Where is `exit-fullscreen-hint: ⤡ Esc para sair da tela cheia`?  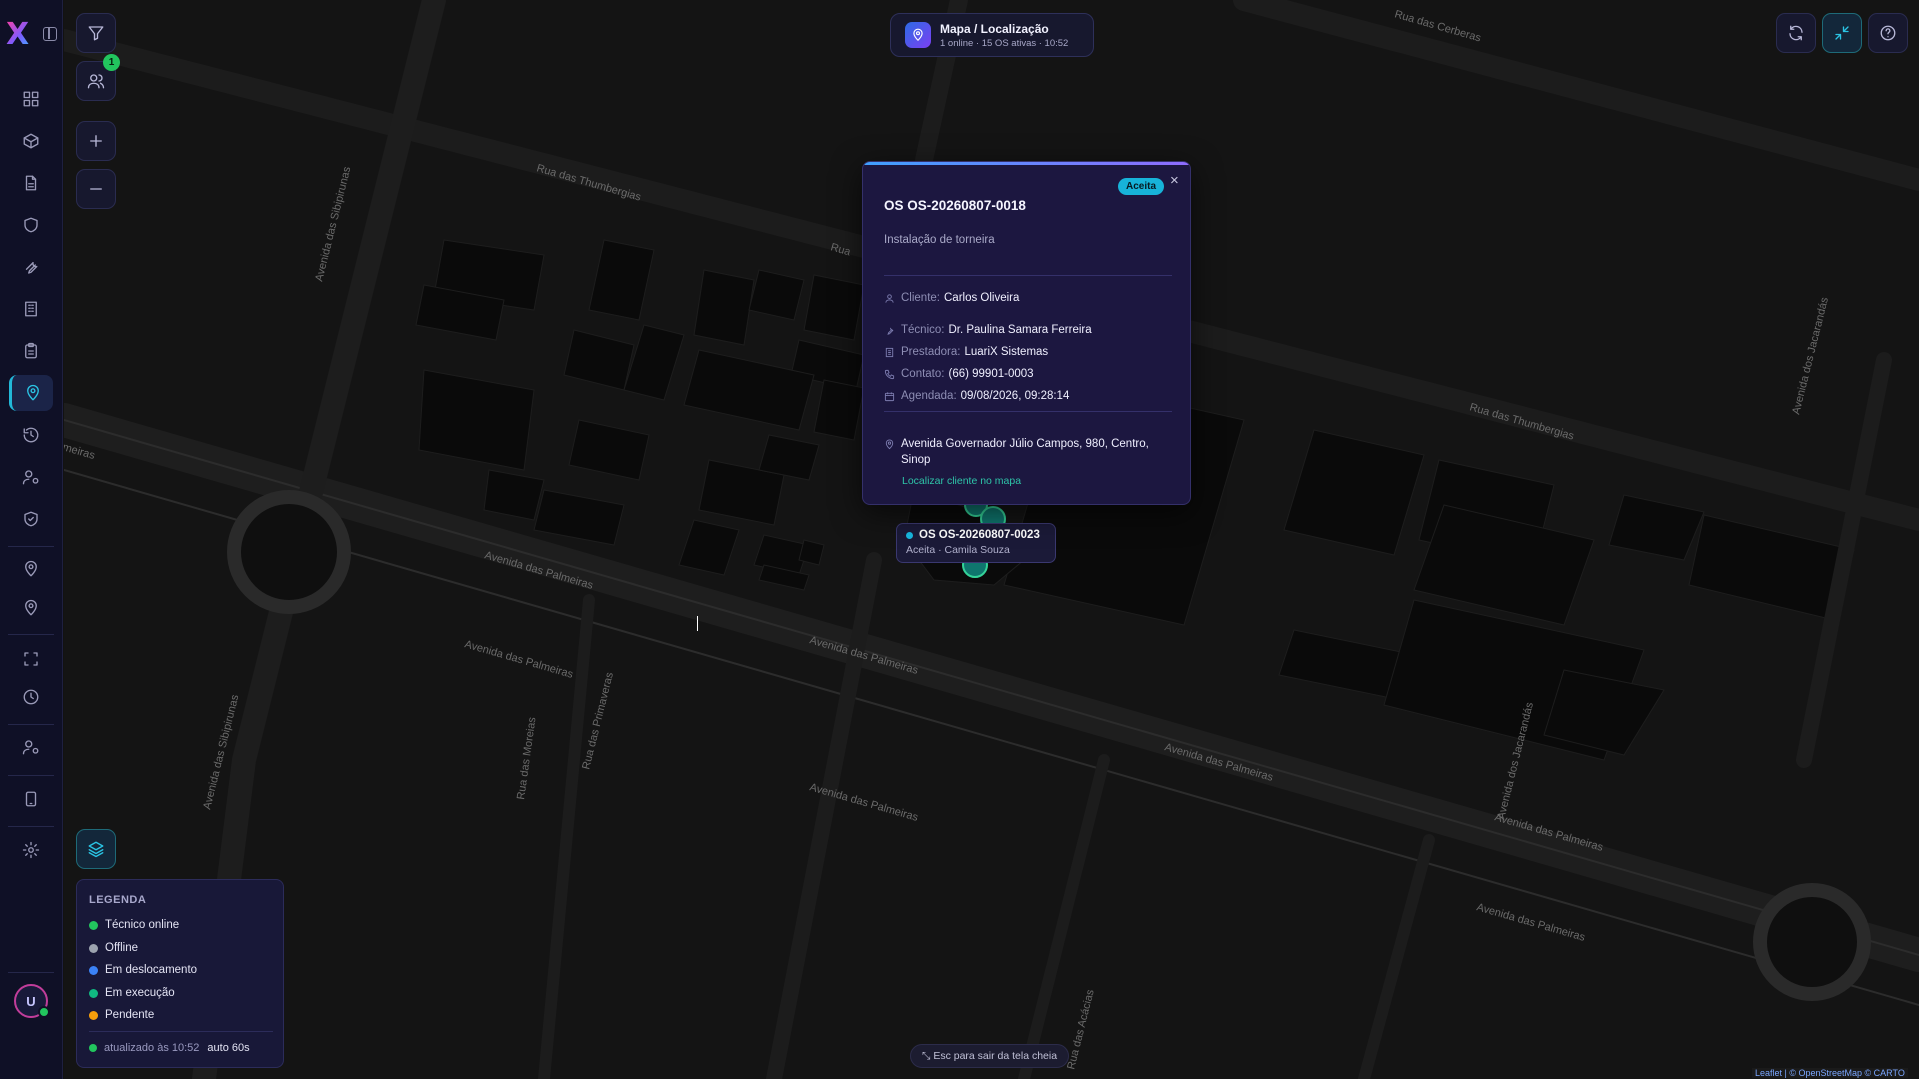
exit-fullscreen-hint: ⤡ Esc para sair da tela cheia is located at coordinates (990, 1056).